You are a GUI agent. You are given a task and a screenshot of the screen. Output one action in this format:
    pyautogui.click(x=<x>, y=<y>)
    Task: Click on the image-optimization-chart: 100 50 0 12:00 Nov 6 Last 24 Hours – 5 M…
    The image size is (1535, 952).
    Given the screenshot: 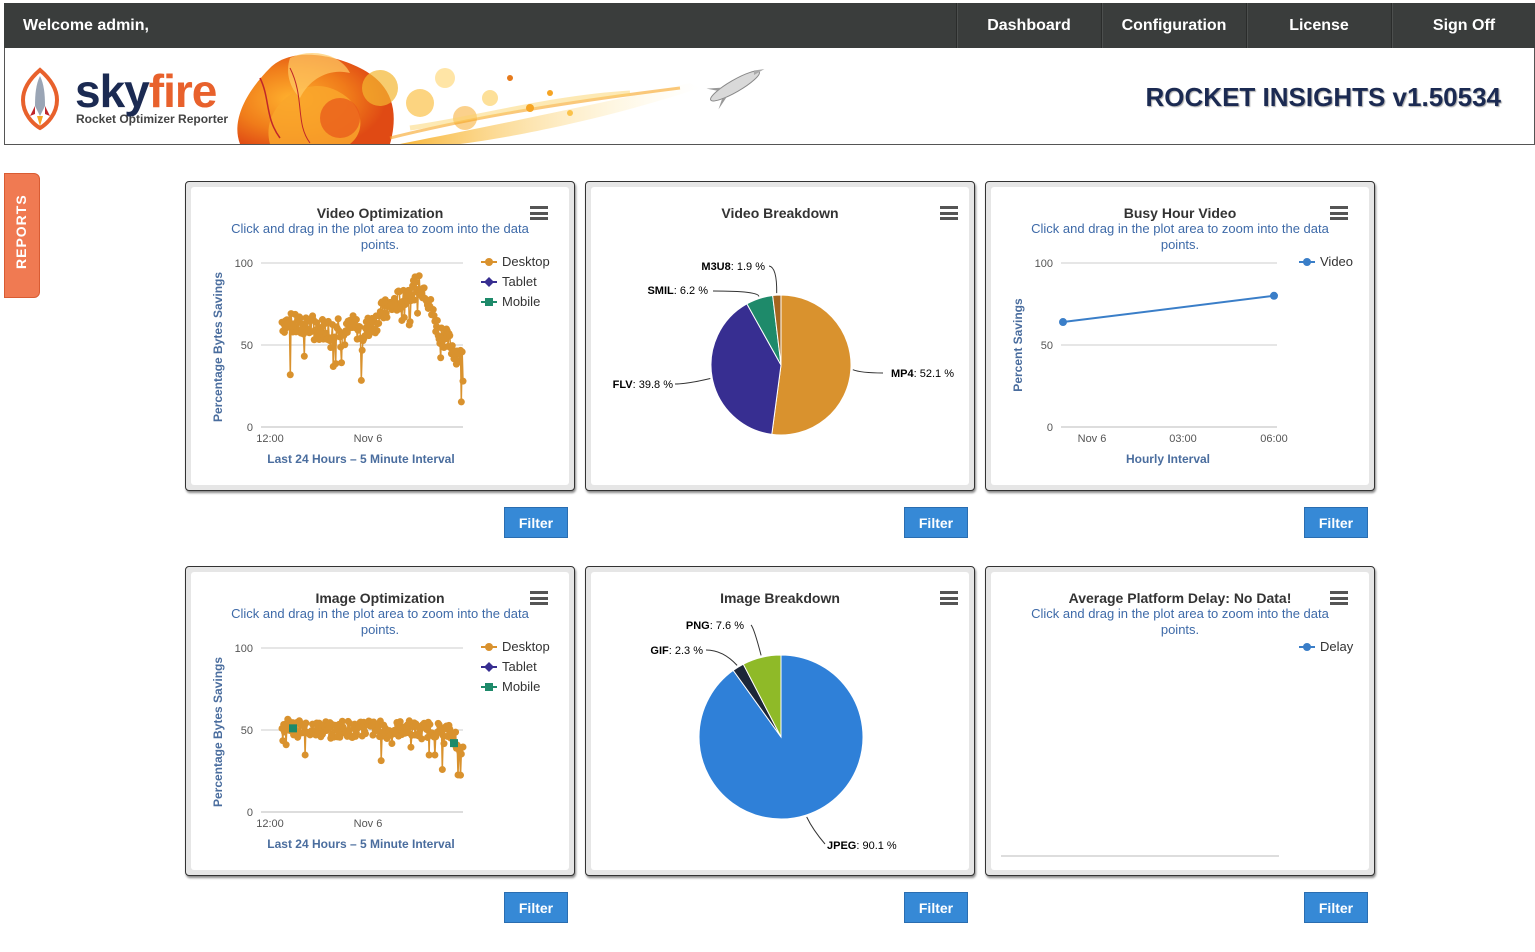 What is the action you would take?
    pyautogui.click(x=380, y=721)
    